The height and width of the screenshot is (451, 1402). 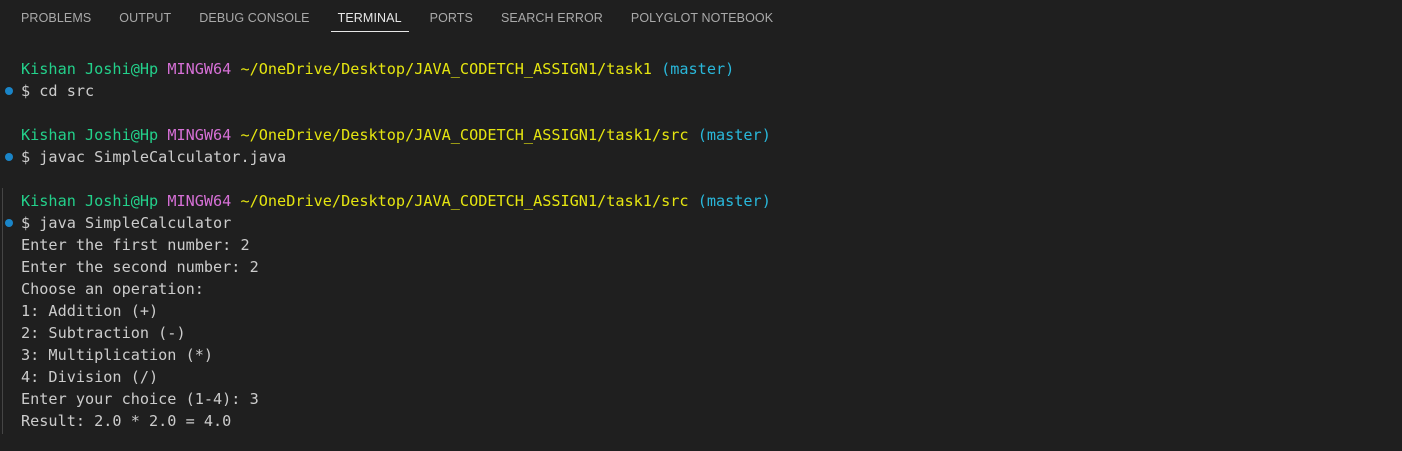 What do you see at coordinates (56, 16) in the screenshot?
I see `tab-problems: PROBLEMS` at bounding box center [56, 16].